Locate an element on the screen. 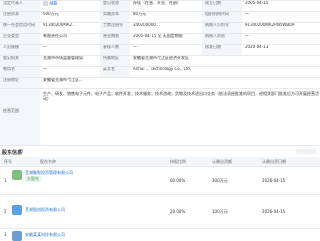 Image resolution: width=320 pixels, height=241 pixels. shareholding-ratio: 60.00% is located at coordinates (178, 180).